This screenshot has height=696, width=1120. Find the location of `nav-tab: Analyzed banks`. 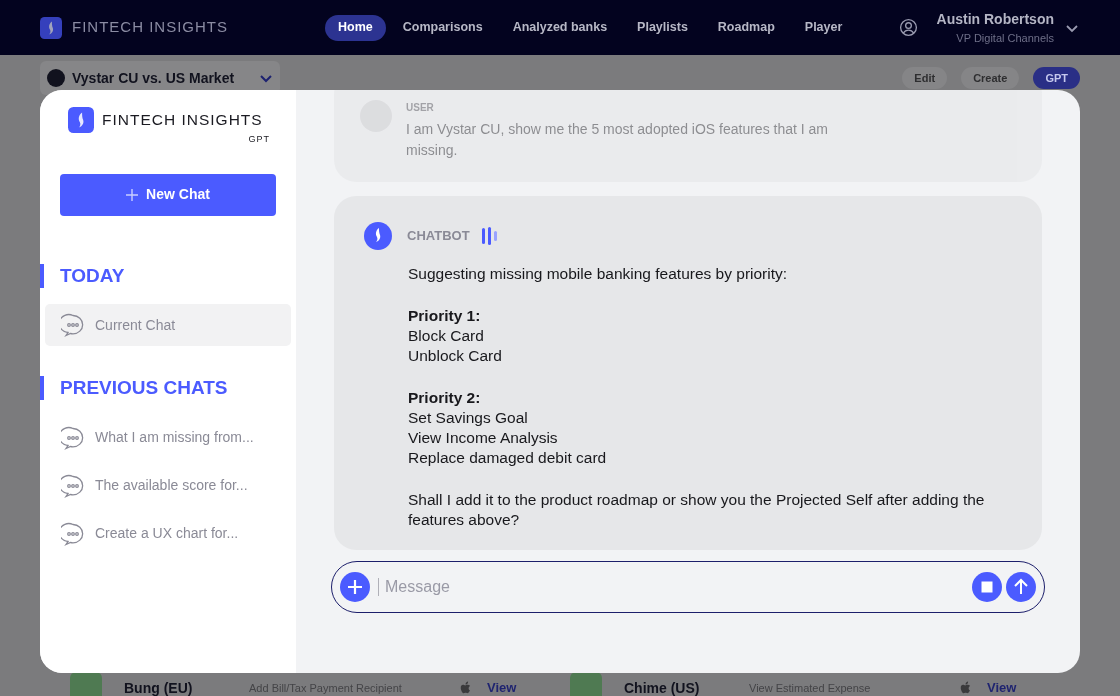

nav-tab: Analyzed banks is located at coordinates (560, 27).